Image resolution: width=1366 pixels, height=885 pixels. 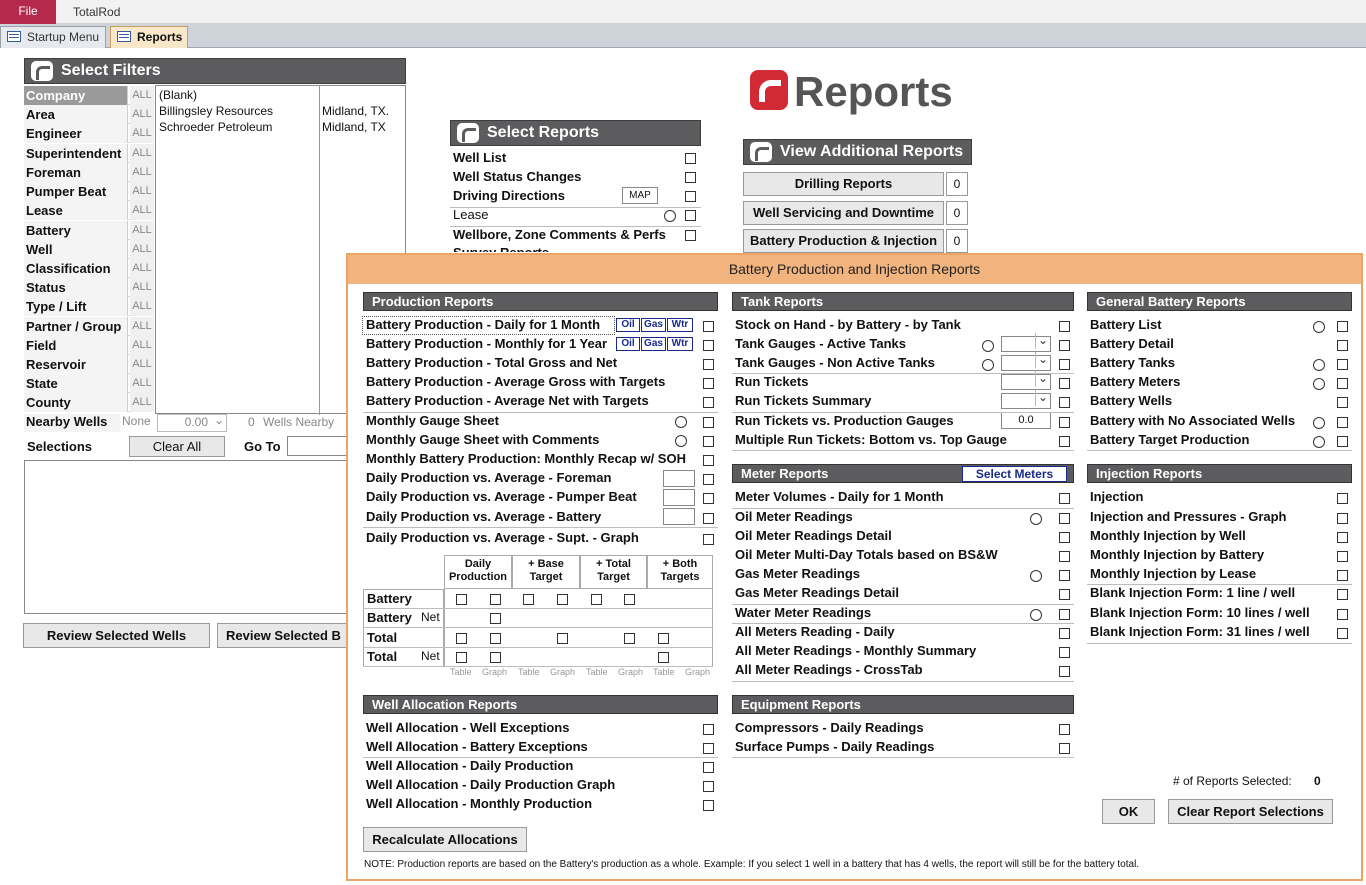 What do you see at coordinates (445, 839) in the screenshot?
I see `recalculate-allocations-button: Recalculate Allocations` at bounding box center [445, 839].